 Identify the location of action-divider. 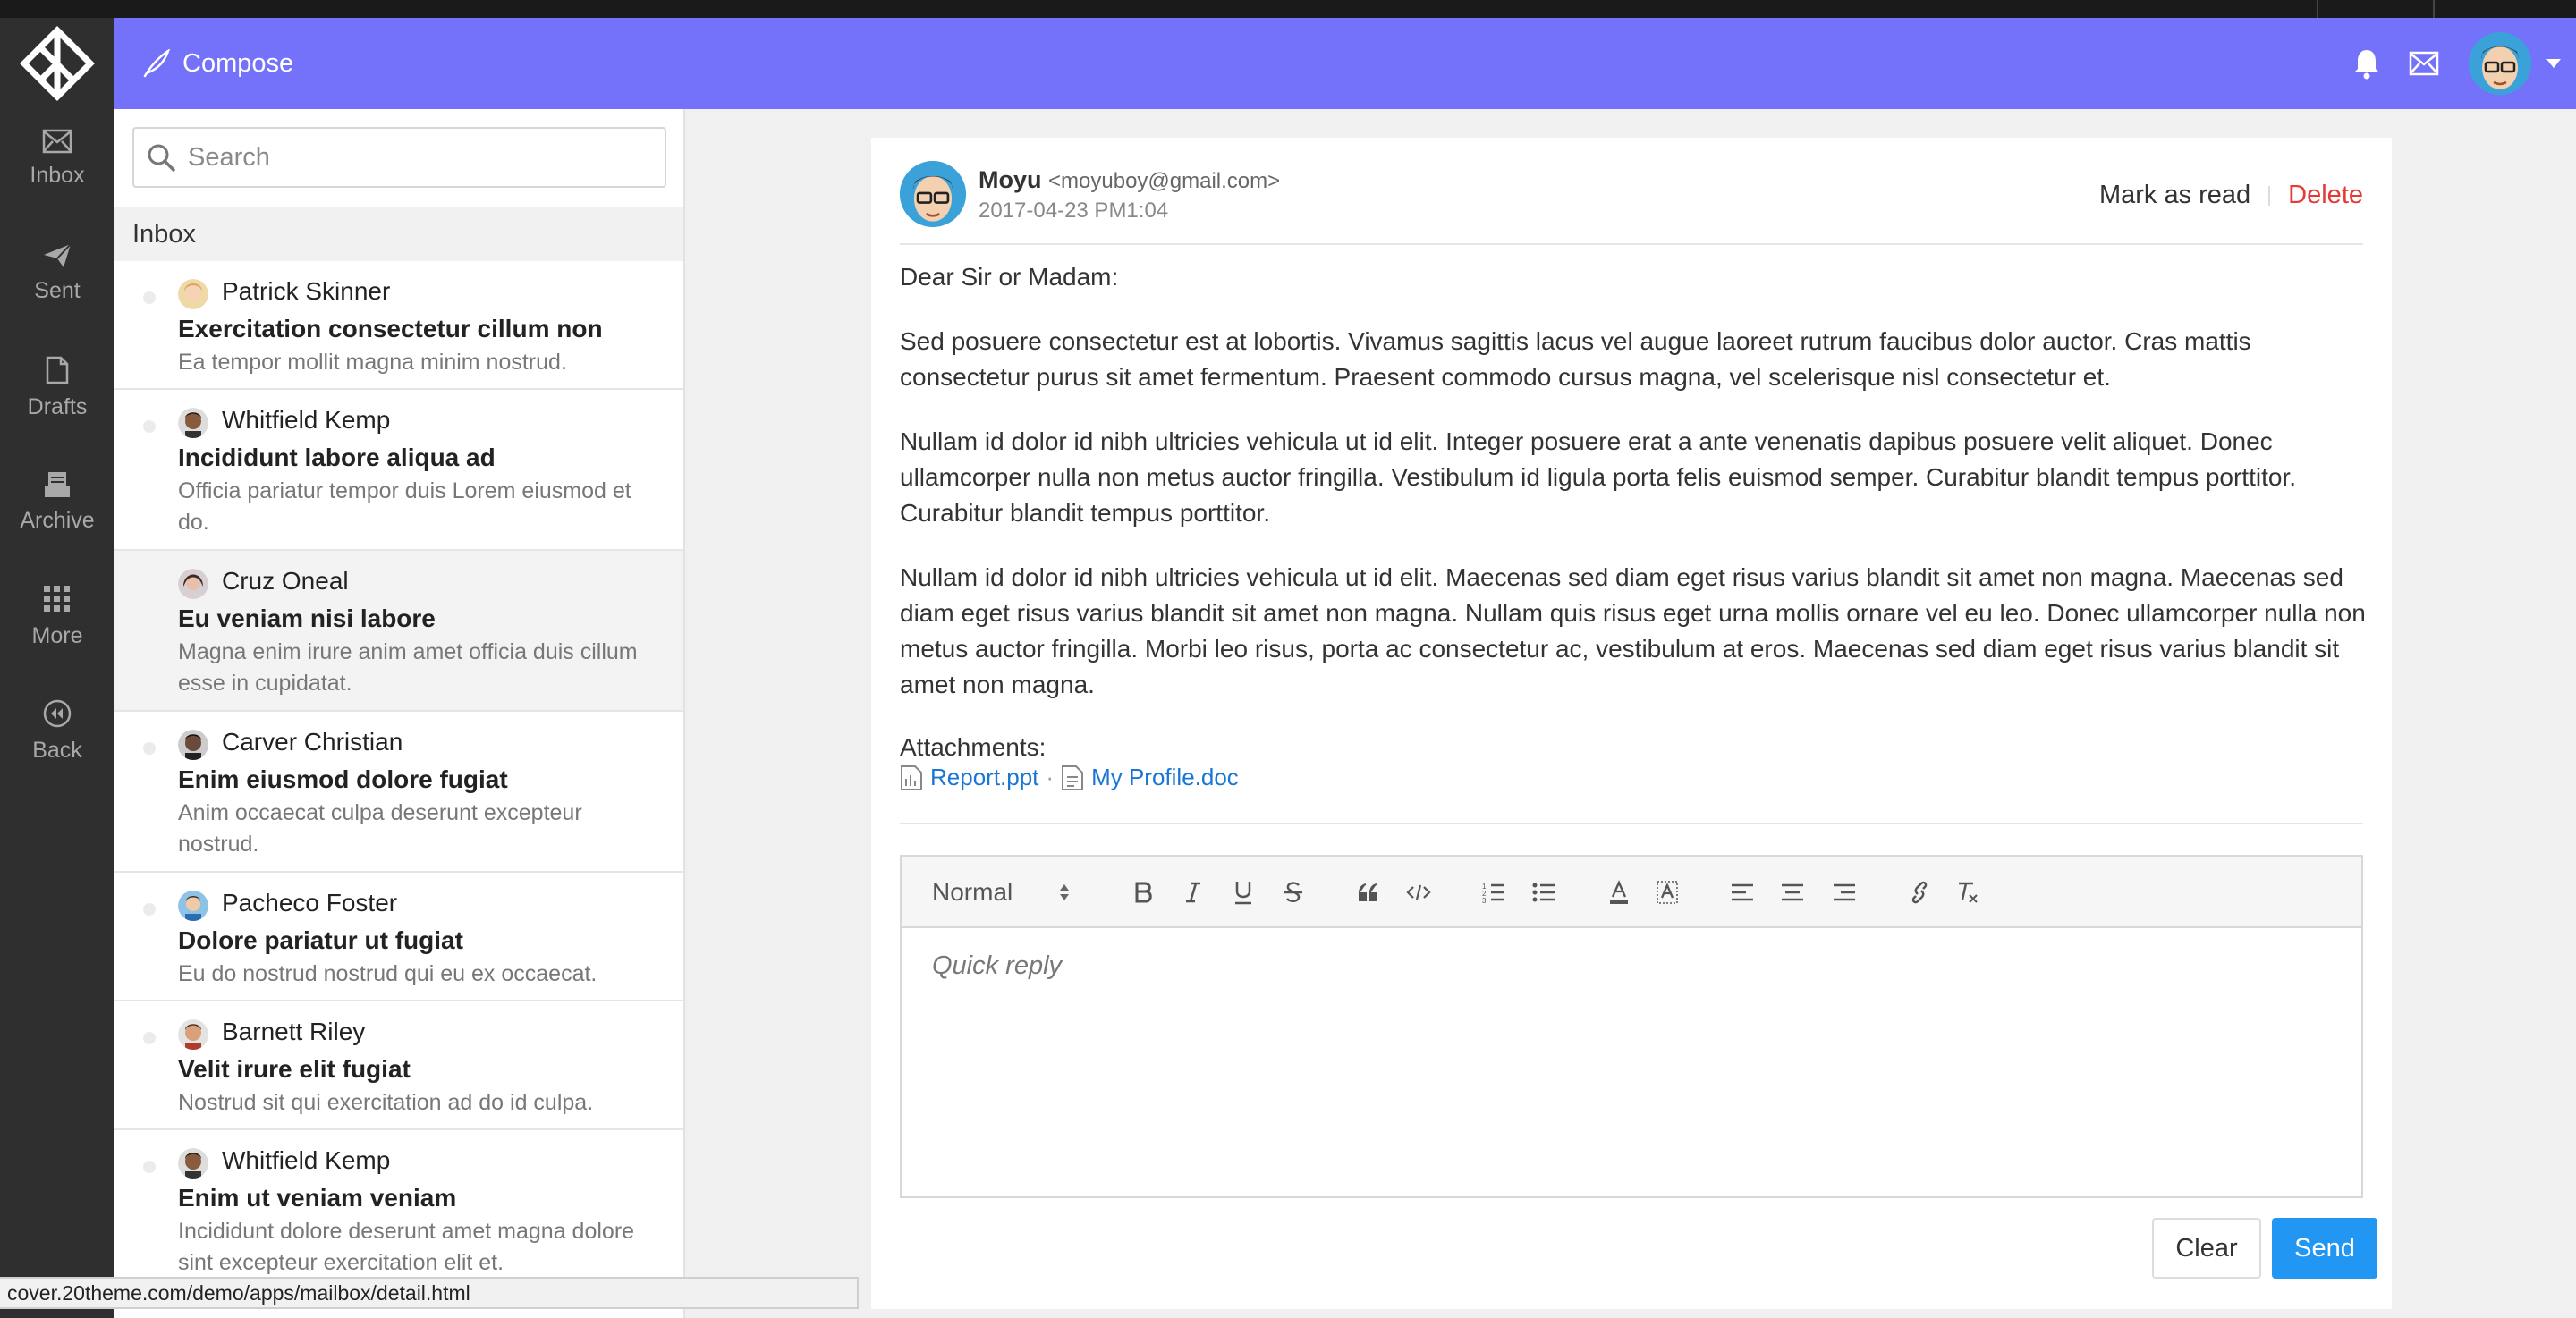
(2269, 196).